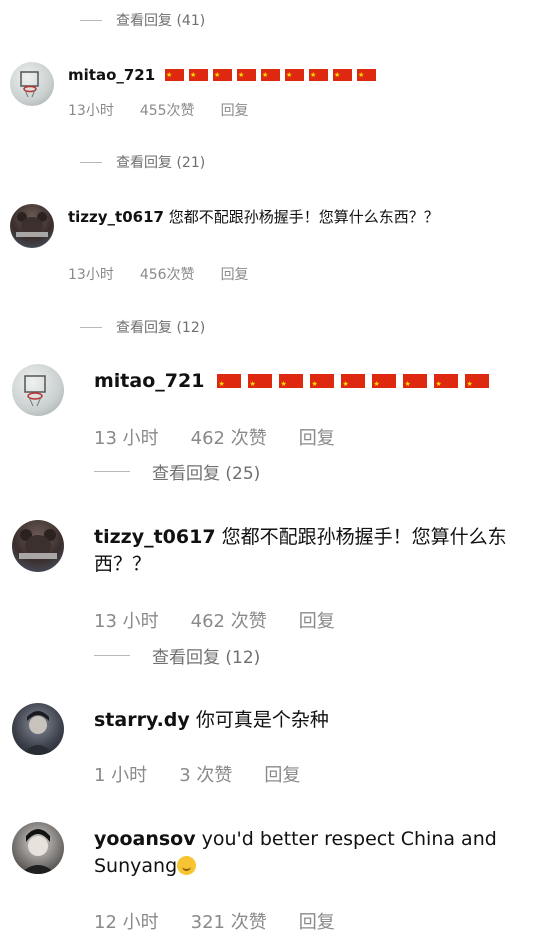 Image resolution: width=535 pixels, height=934 pixels. What do you see at coordinates (142, 20) in the screenshot?
I see `view-replies-link: 查看回复 (41)` at bounding box center [142, 20].